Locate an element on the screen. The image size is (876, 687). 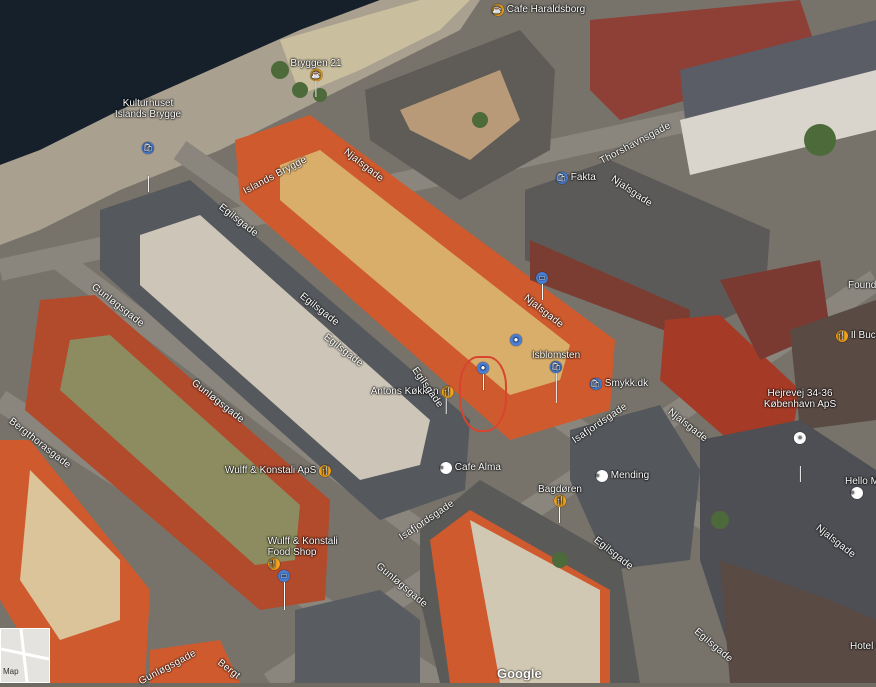
poi-label: Bryggen 21 is located at coordinates (316, 63).